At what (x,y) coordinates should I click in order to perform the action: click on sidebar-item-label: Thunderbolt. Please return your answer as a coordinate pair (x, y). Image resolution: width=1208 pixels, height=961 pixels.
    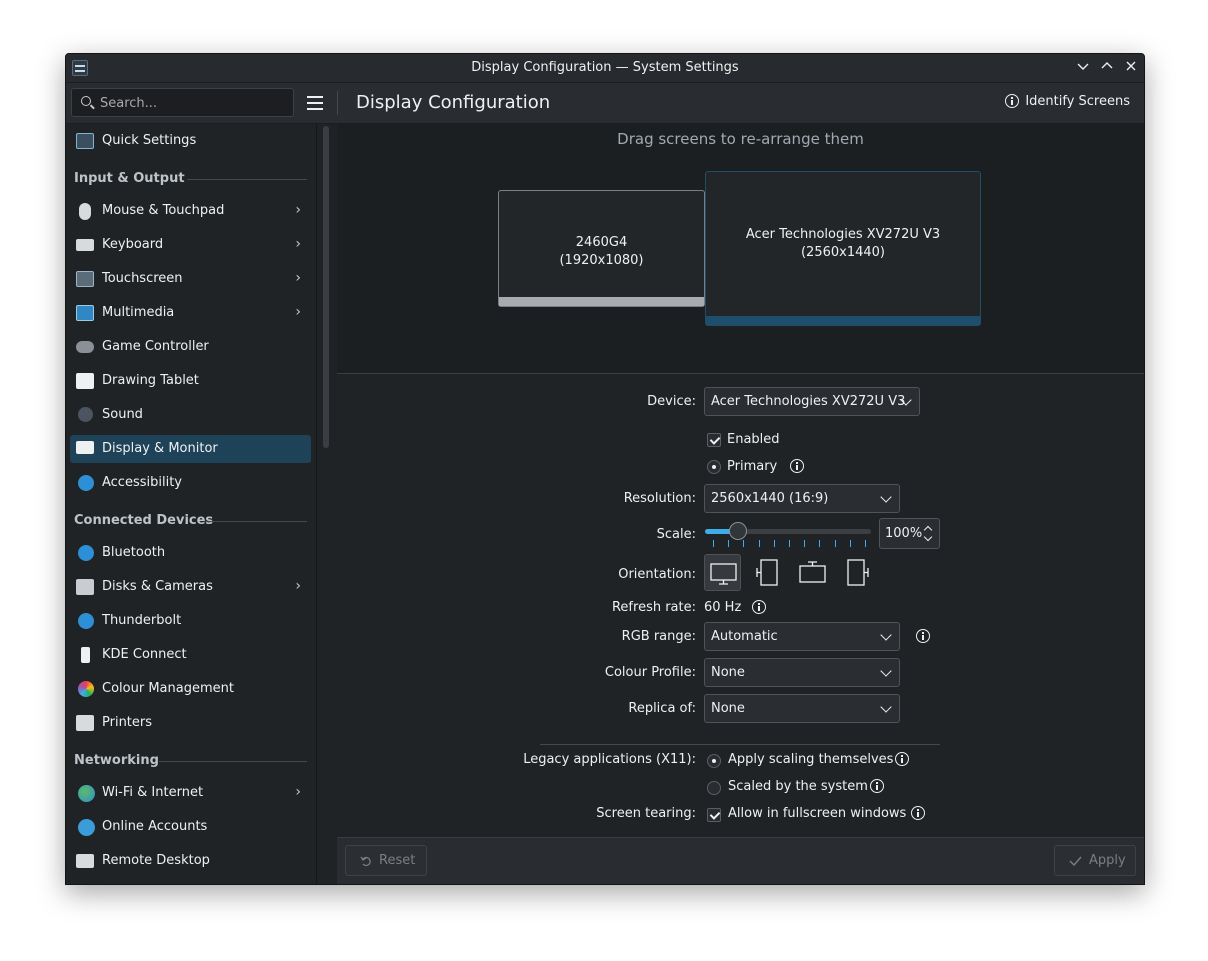
    Looking at the image, I should click on (142, 620).